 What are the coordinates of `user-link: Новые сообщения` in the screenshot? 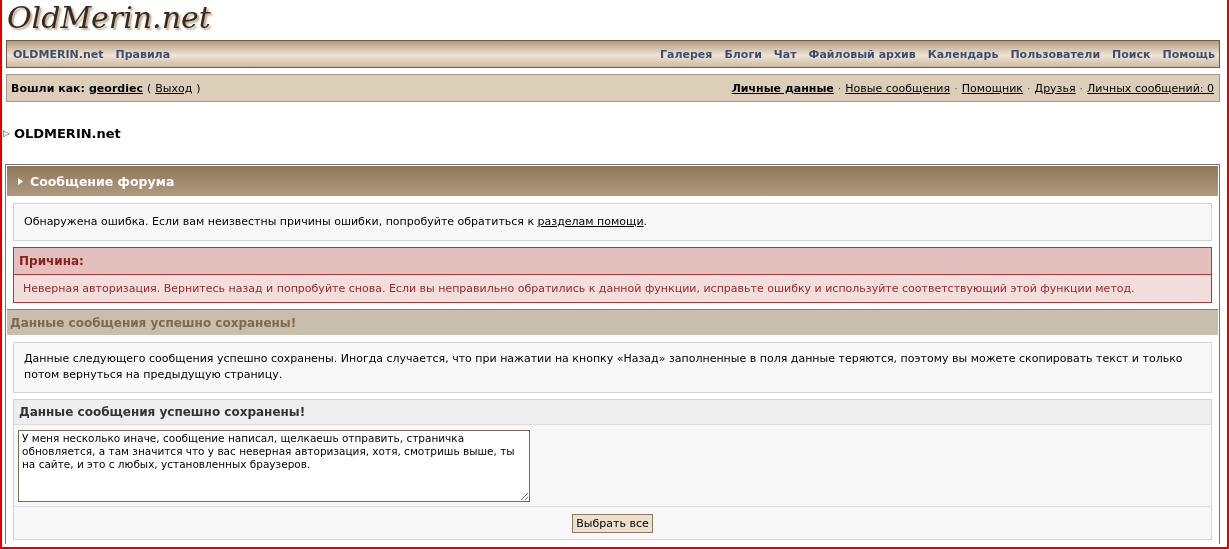 It's located at (898, 88).